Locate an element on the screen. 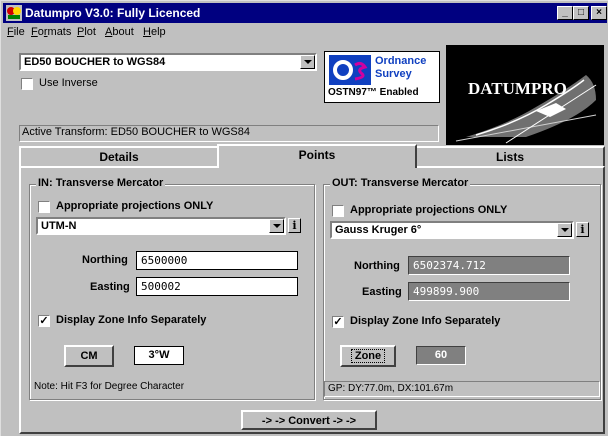 The image size is (608, 436). output-status-line: GP: DY:77.0m, DX:101.67m is located at coordinates (462, 389).